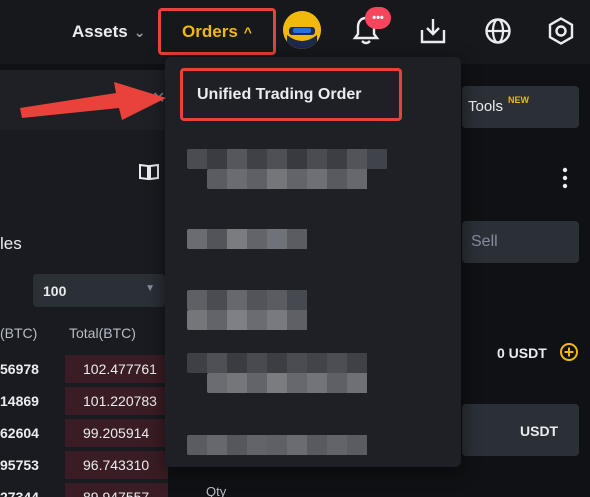  What do you see at coordinates (11, 243) in the screenshot?
I see `trades-title: les` at bounding box center [11, 243].